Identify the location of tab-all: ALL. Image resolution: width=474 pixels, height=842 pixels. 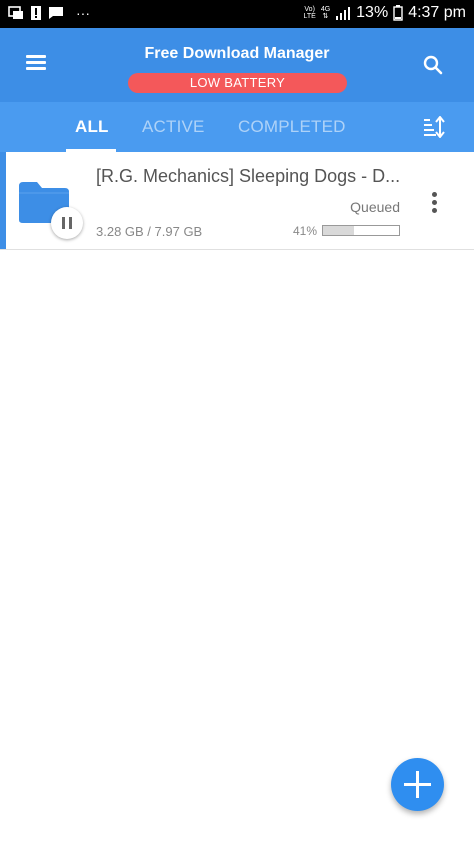
(92, 127).